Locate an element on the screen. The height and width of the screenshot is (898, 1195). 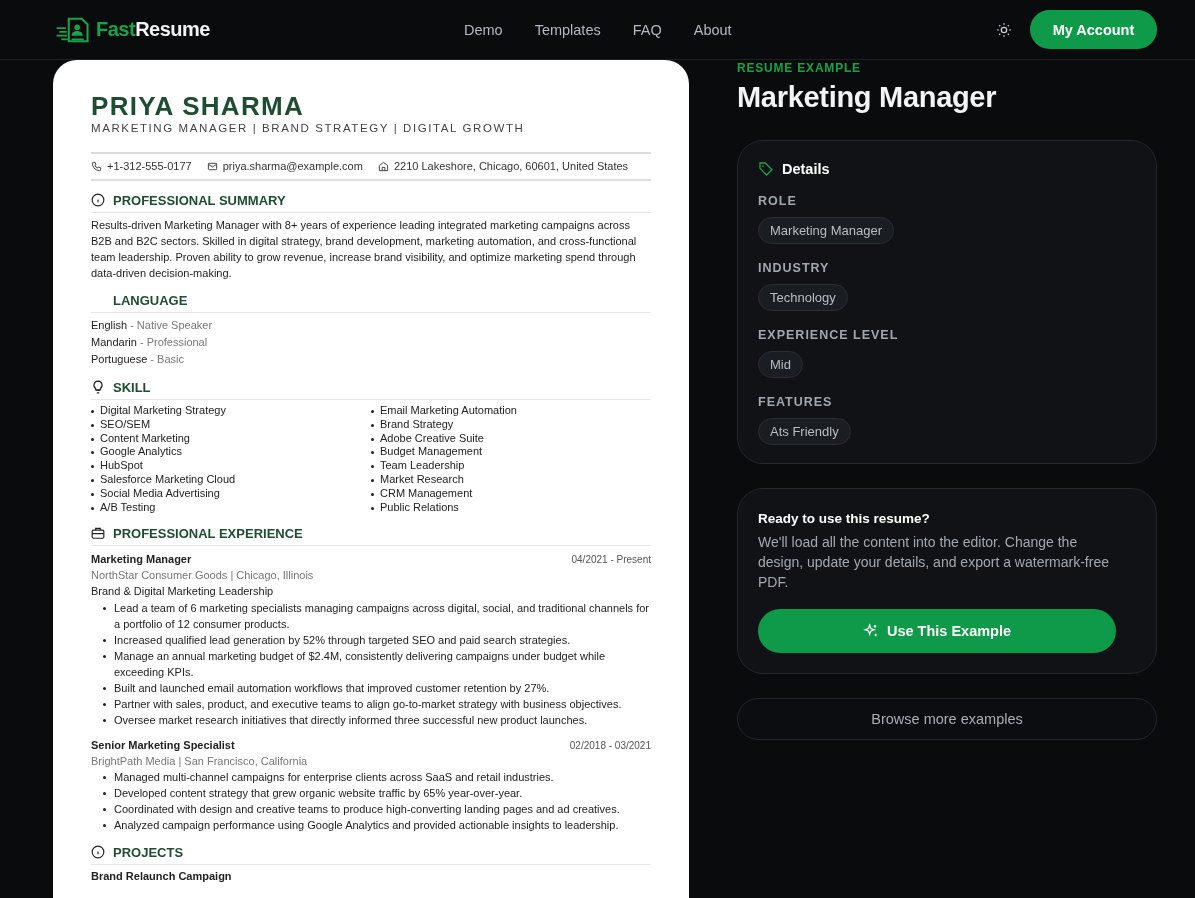
skill-item: Content Marketing is located at coordinates (145, 438).